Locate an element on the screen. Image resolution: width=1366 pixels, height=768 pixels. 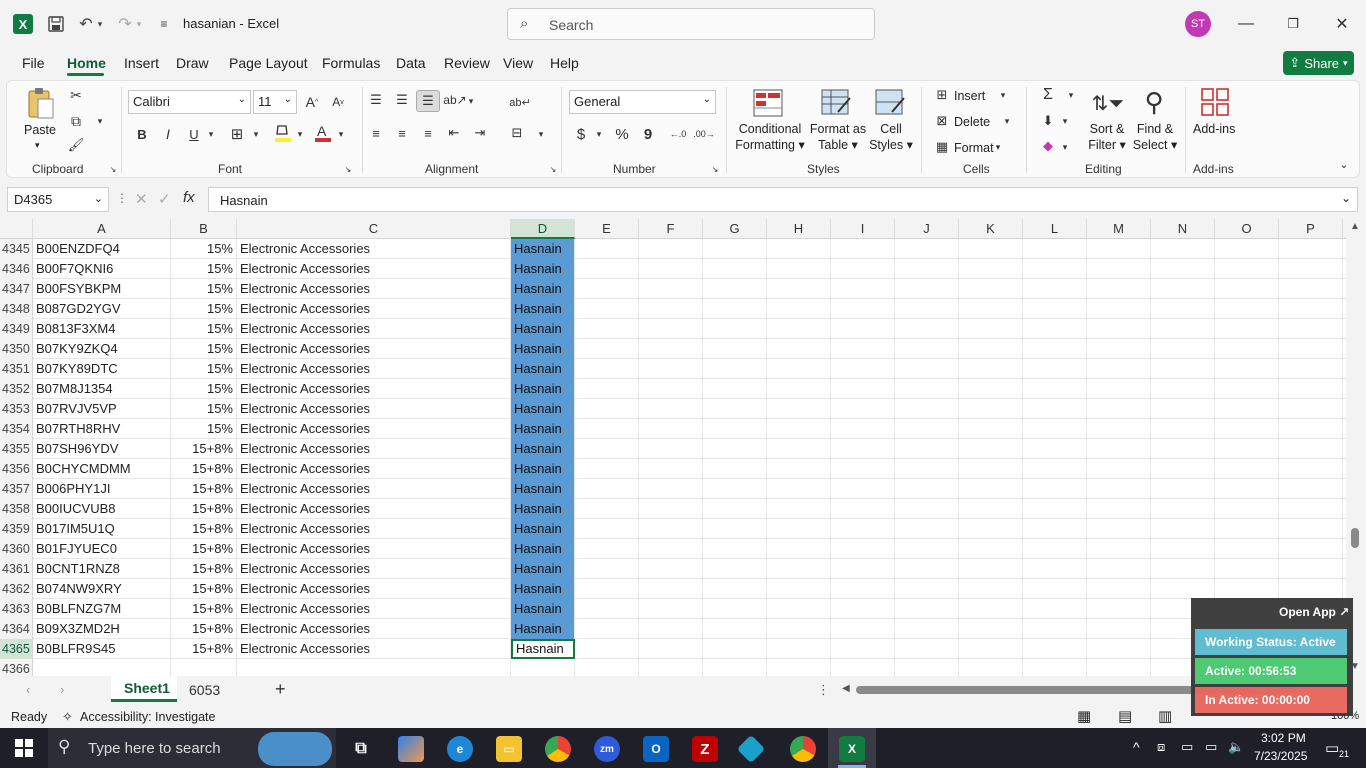
bold-button: B is located at coordinates (142, 134).